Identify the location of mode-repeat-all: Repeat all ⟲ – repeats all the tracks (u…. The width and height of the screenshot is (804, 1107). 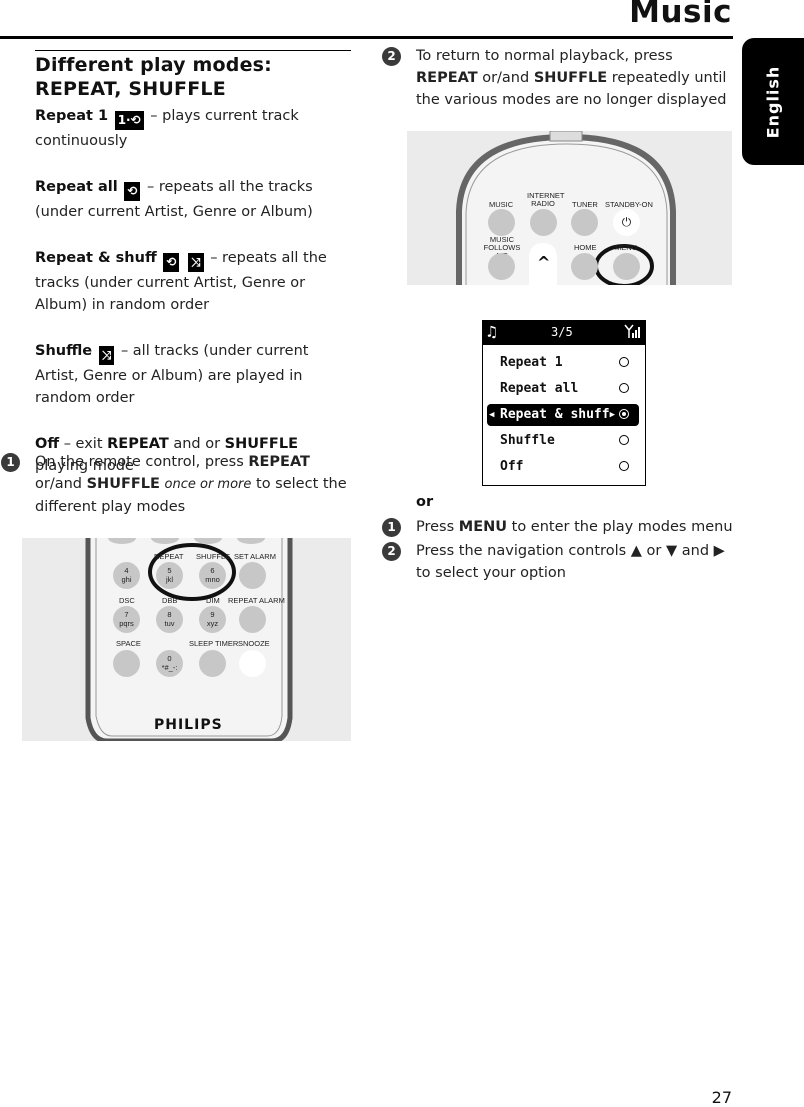
(193, 199).